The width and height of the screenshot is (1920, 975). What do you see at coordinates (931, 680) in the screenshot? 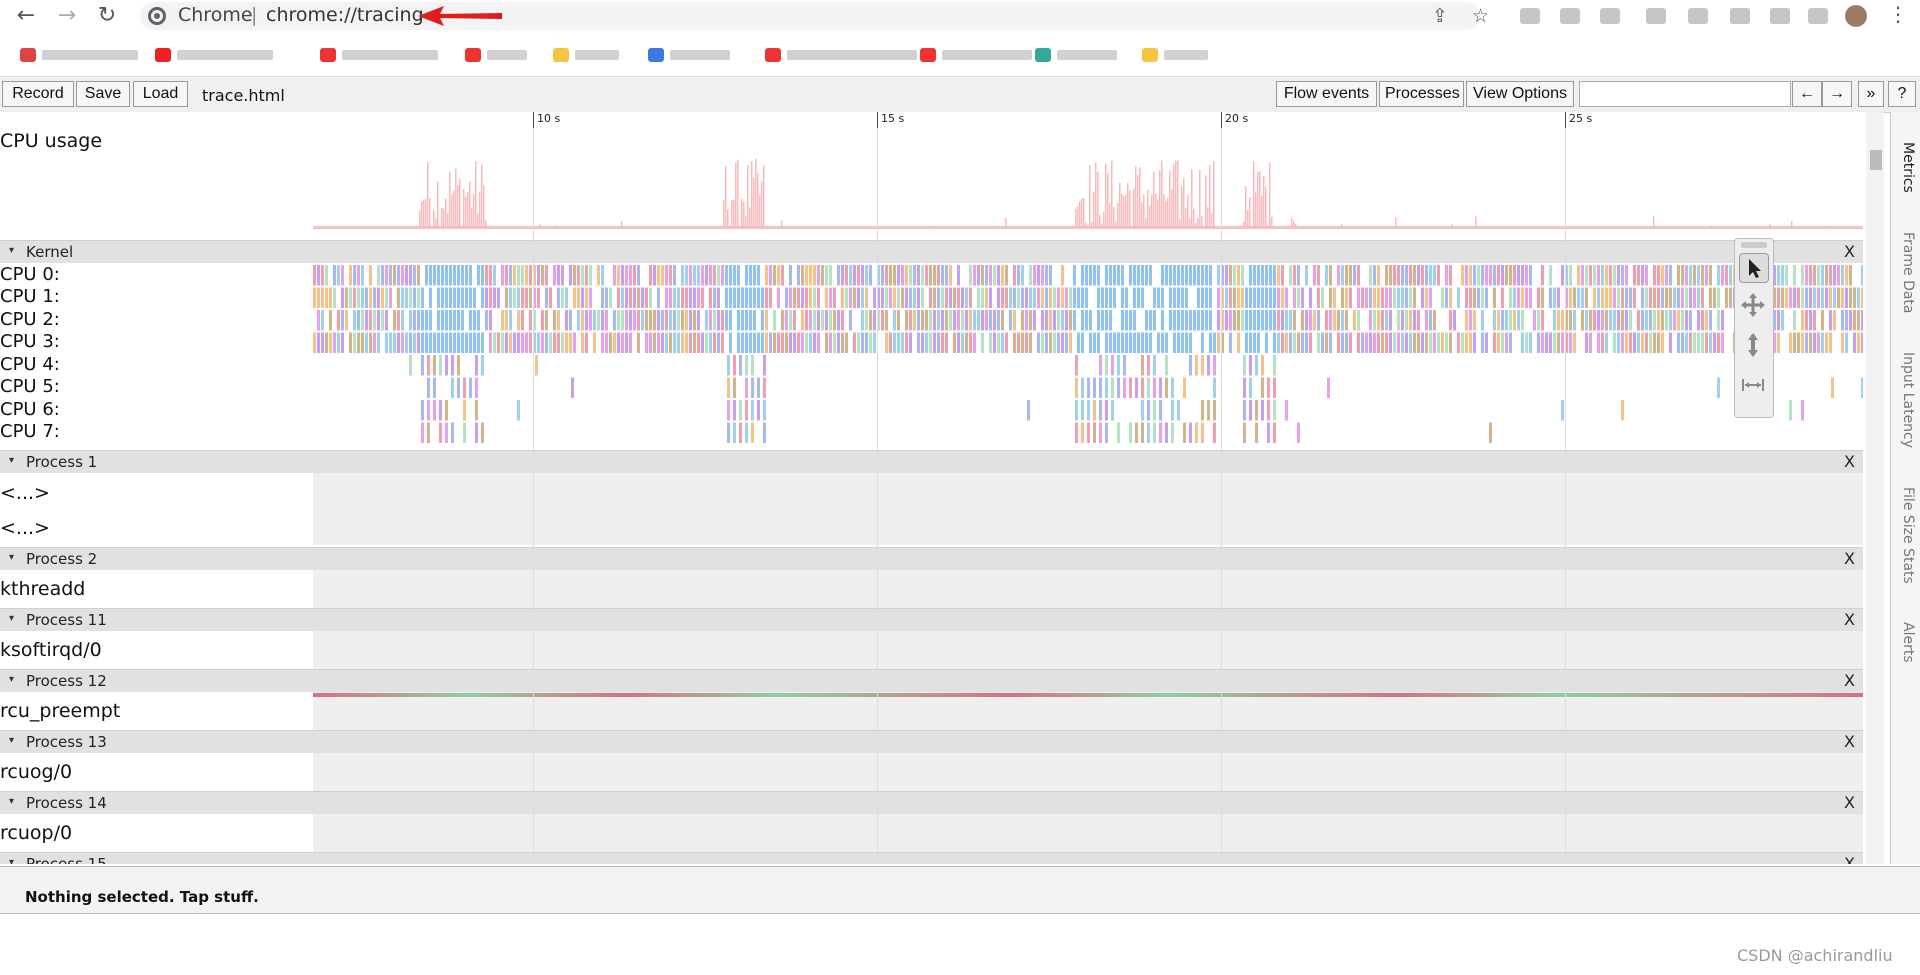
I see `process-header: ▾ Process 12 X` at bounding box center [931, 680].